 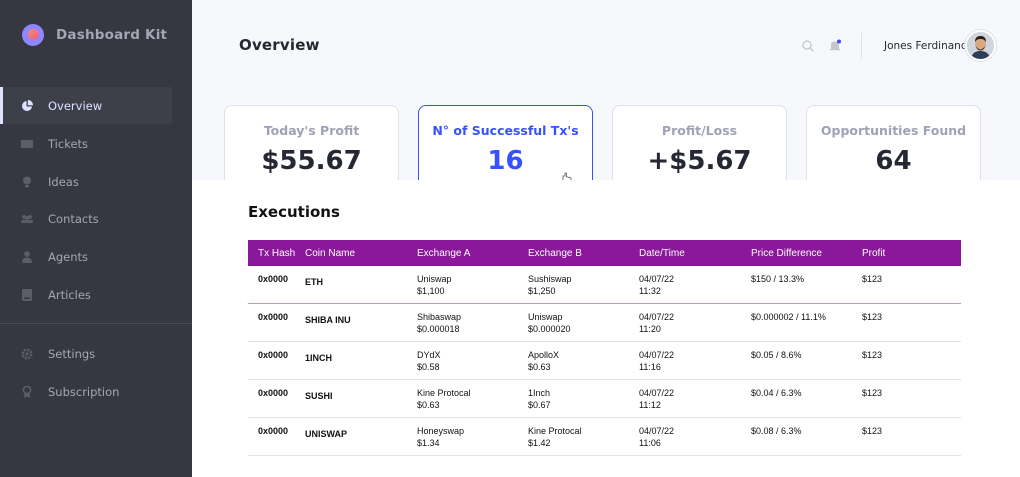 What do you see at coordinates (27, 182) in the screenshot?
I see `lightbulb-icon` at bounding box center [27, 182].